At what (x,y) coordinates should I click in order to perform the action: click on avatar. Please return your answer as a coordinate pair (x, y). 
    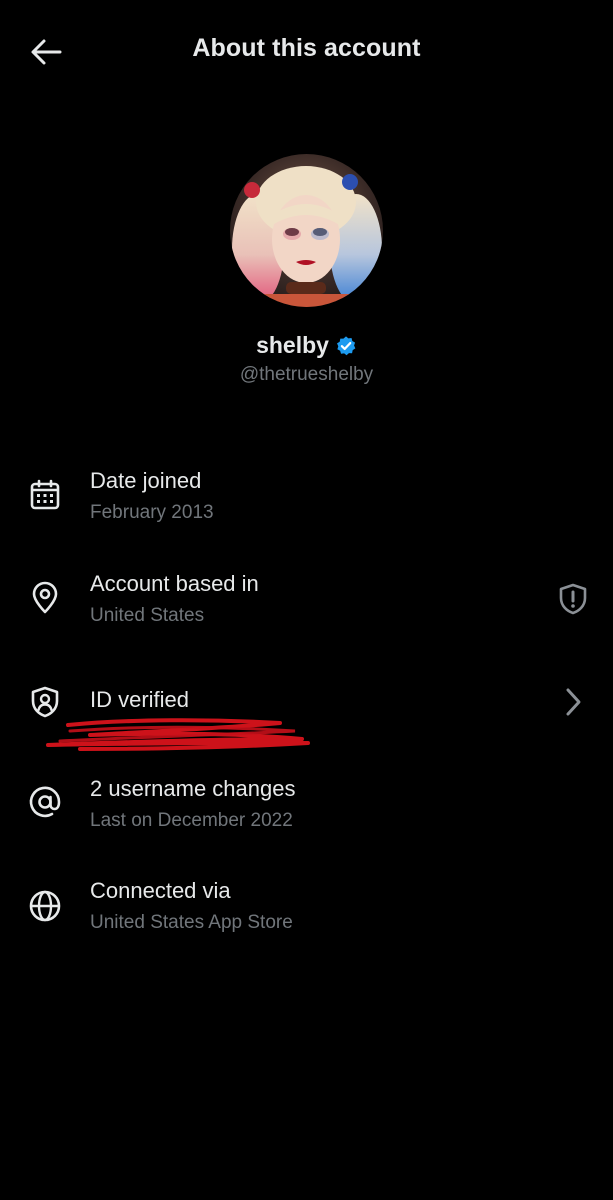
    Looking at the image, I should click on (306, 230).